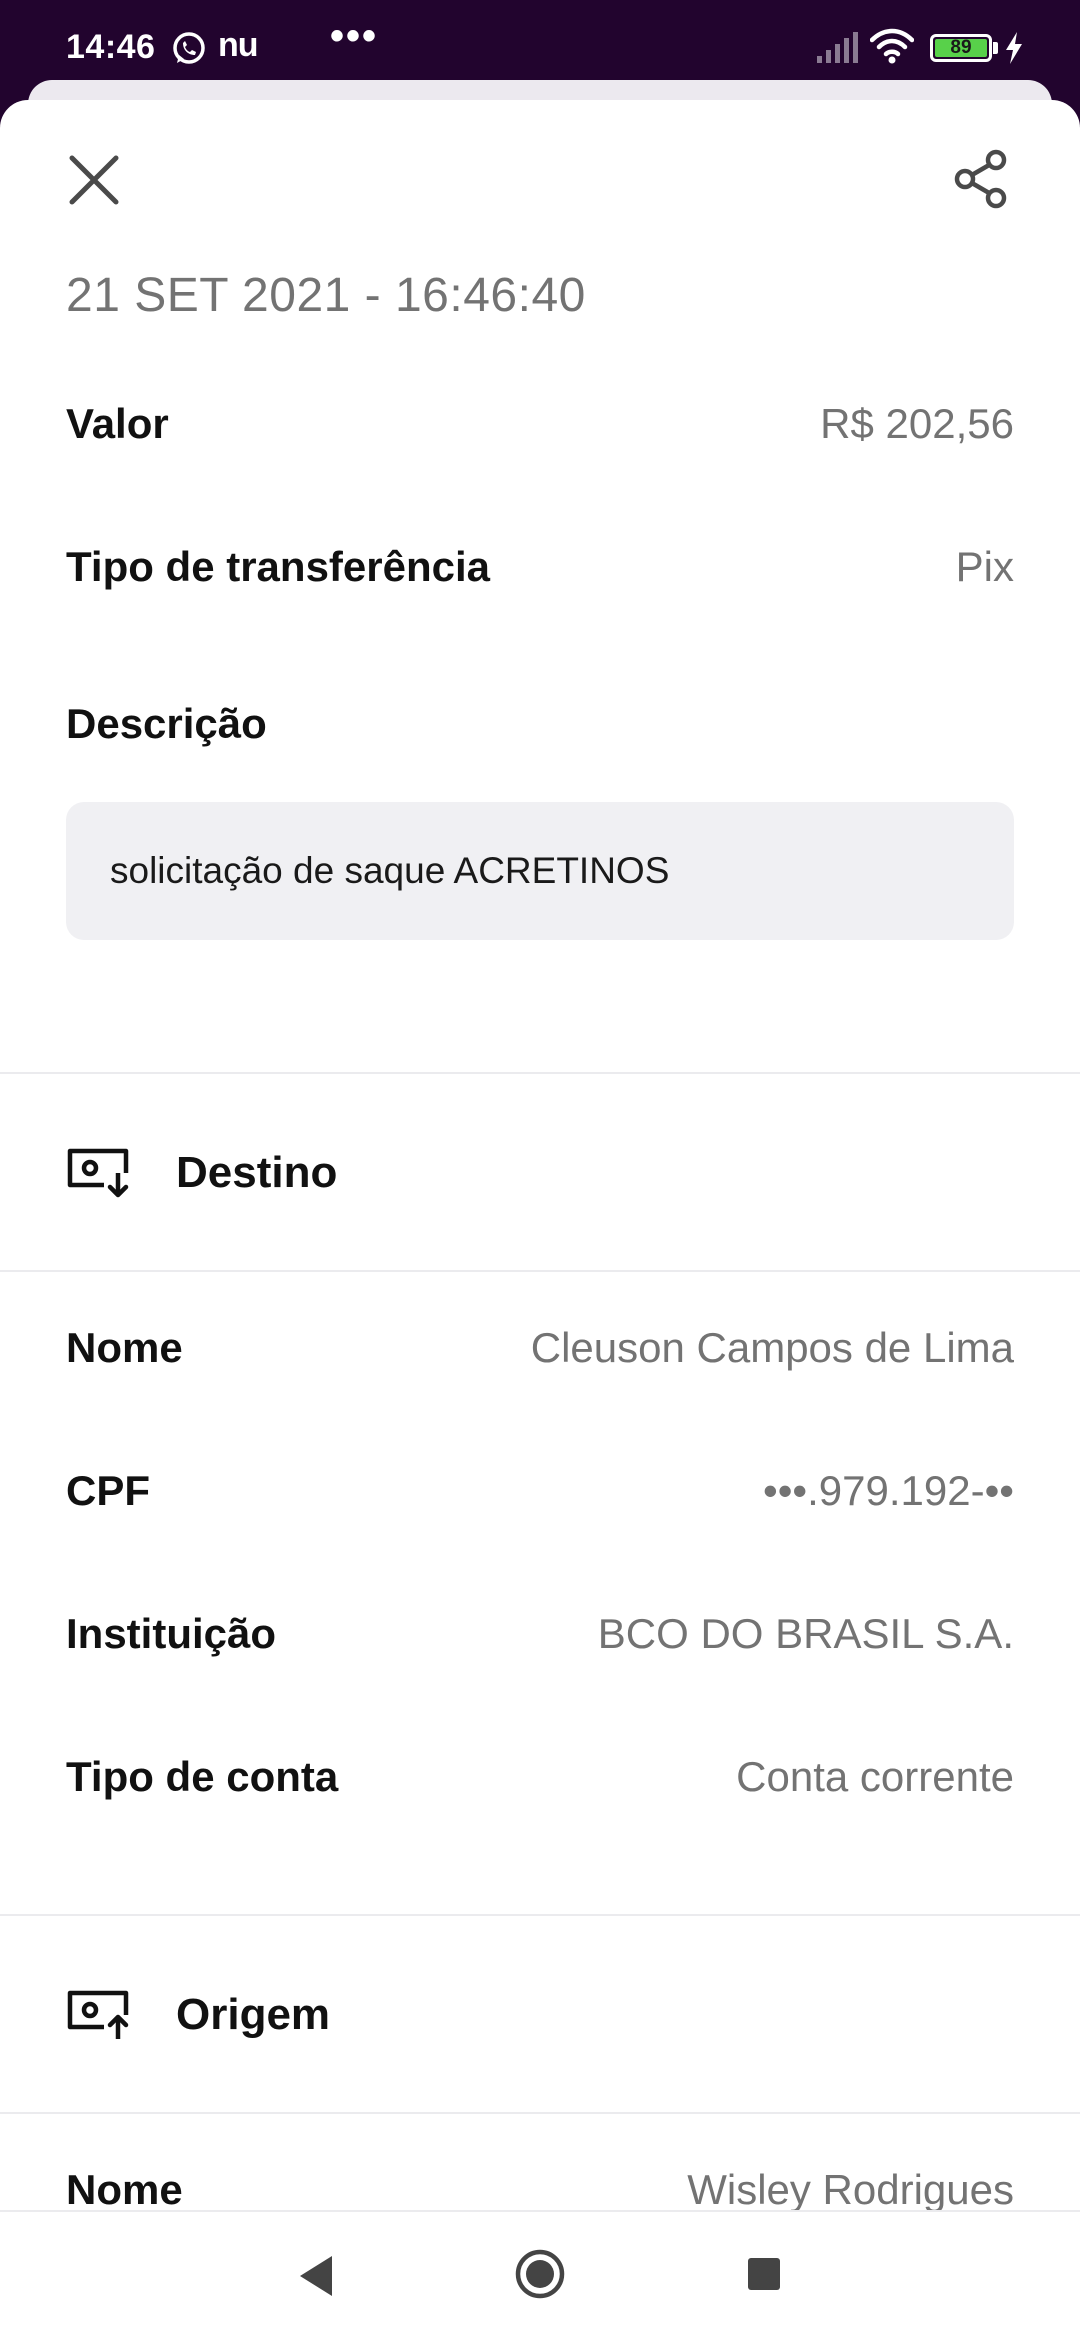 This screenshot has width=1080, height=2340. I want to click on row-destination-cpf: CPF •••.979.192-••, so click(540, 1491).